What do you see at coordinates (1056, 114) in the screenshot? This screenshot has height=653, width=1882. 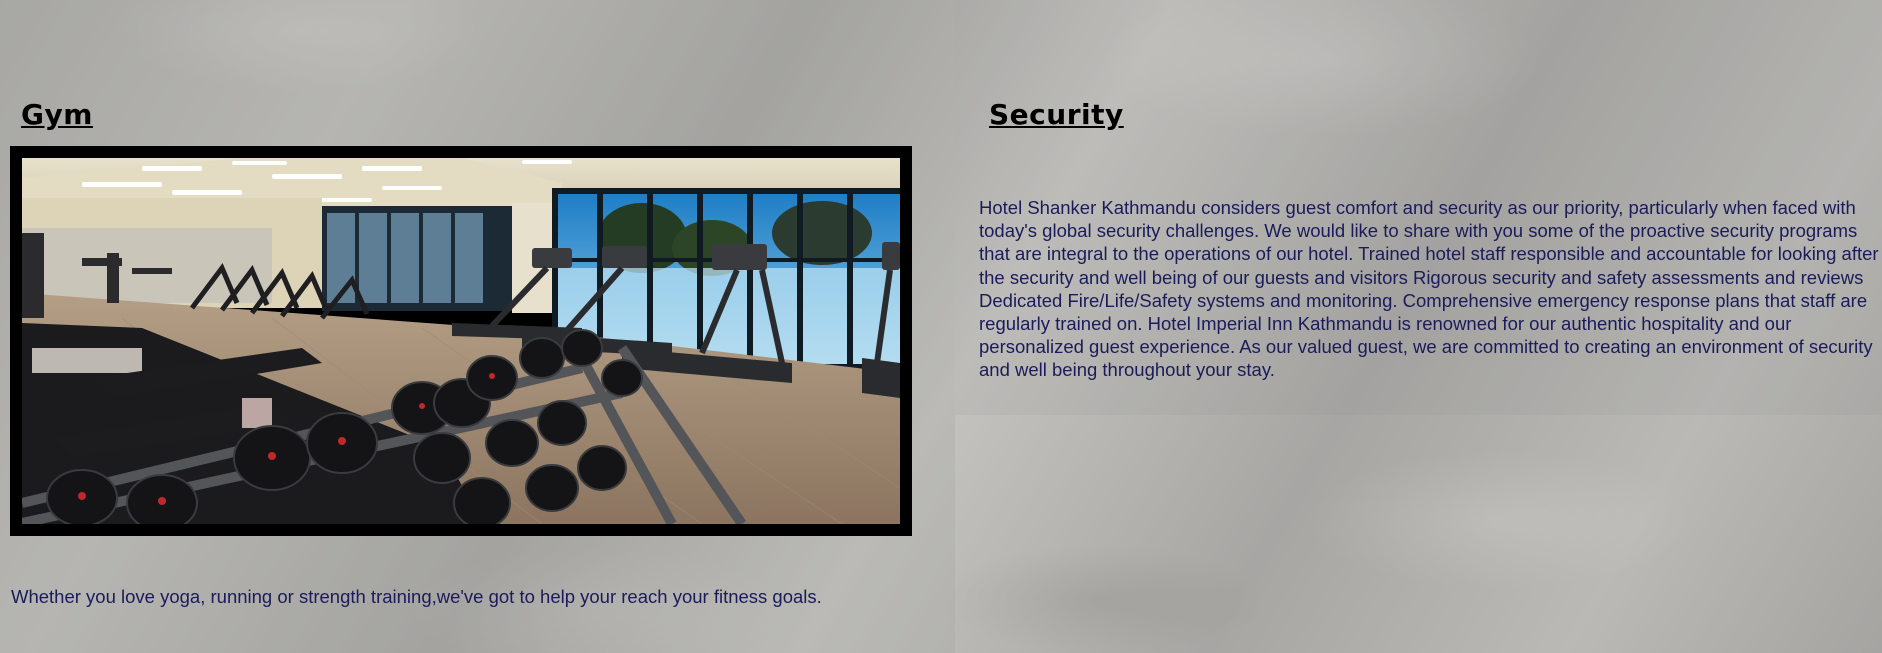 I see `security-heading: Security` at bounding box center [1056, 114].